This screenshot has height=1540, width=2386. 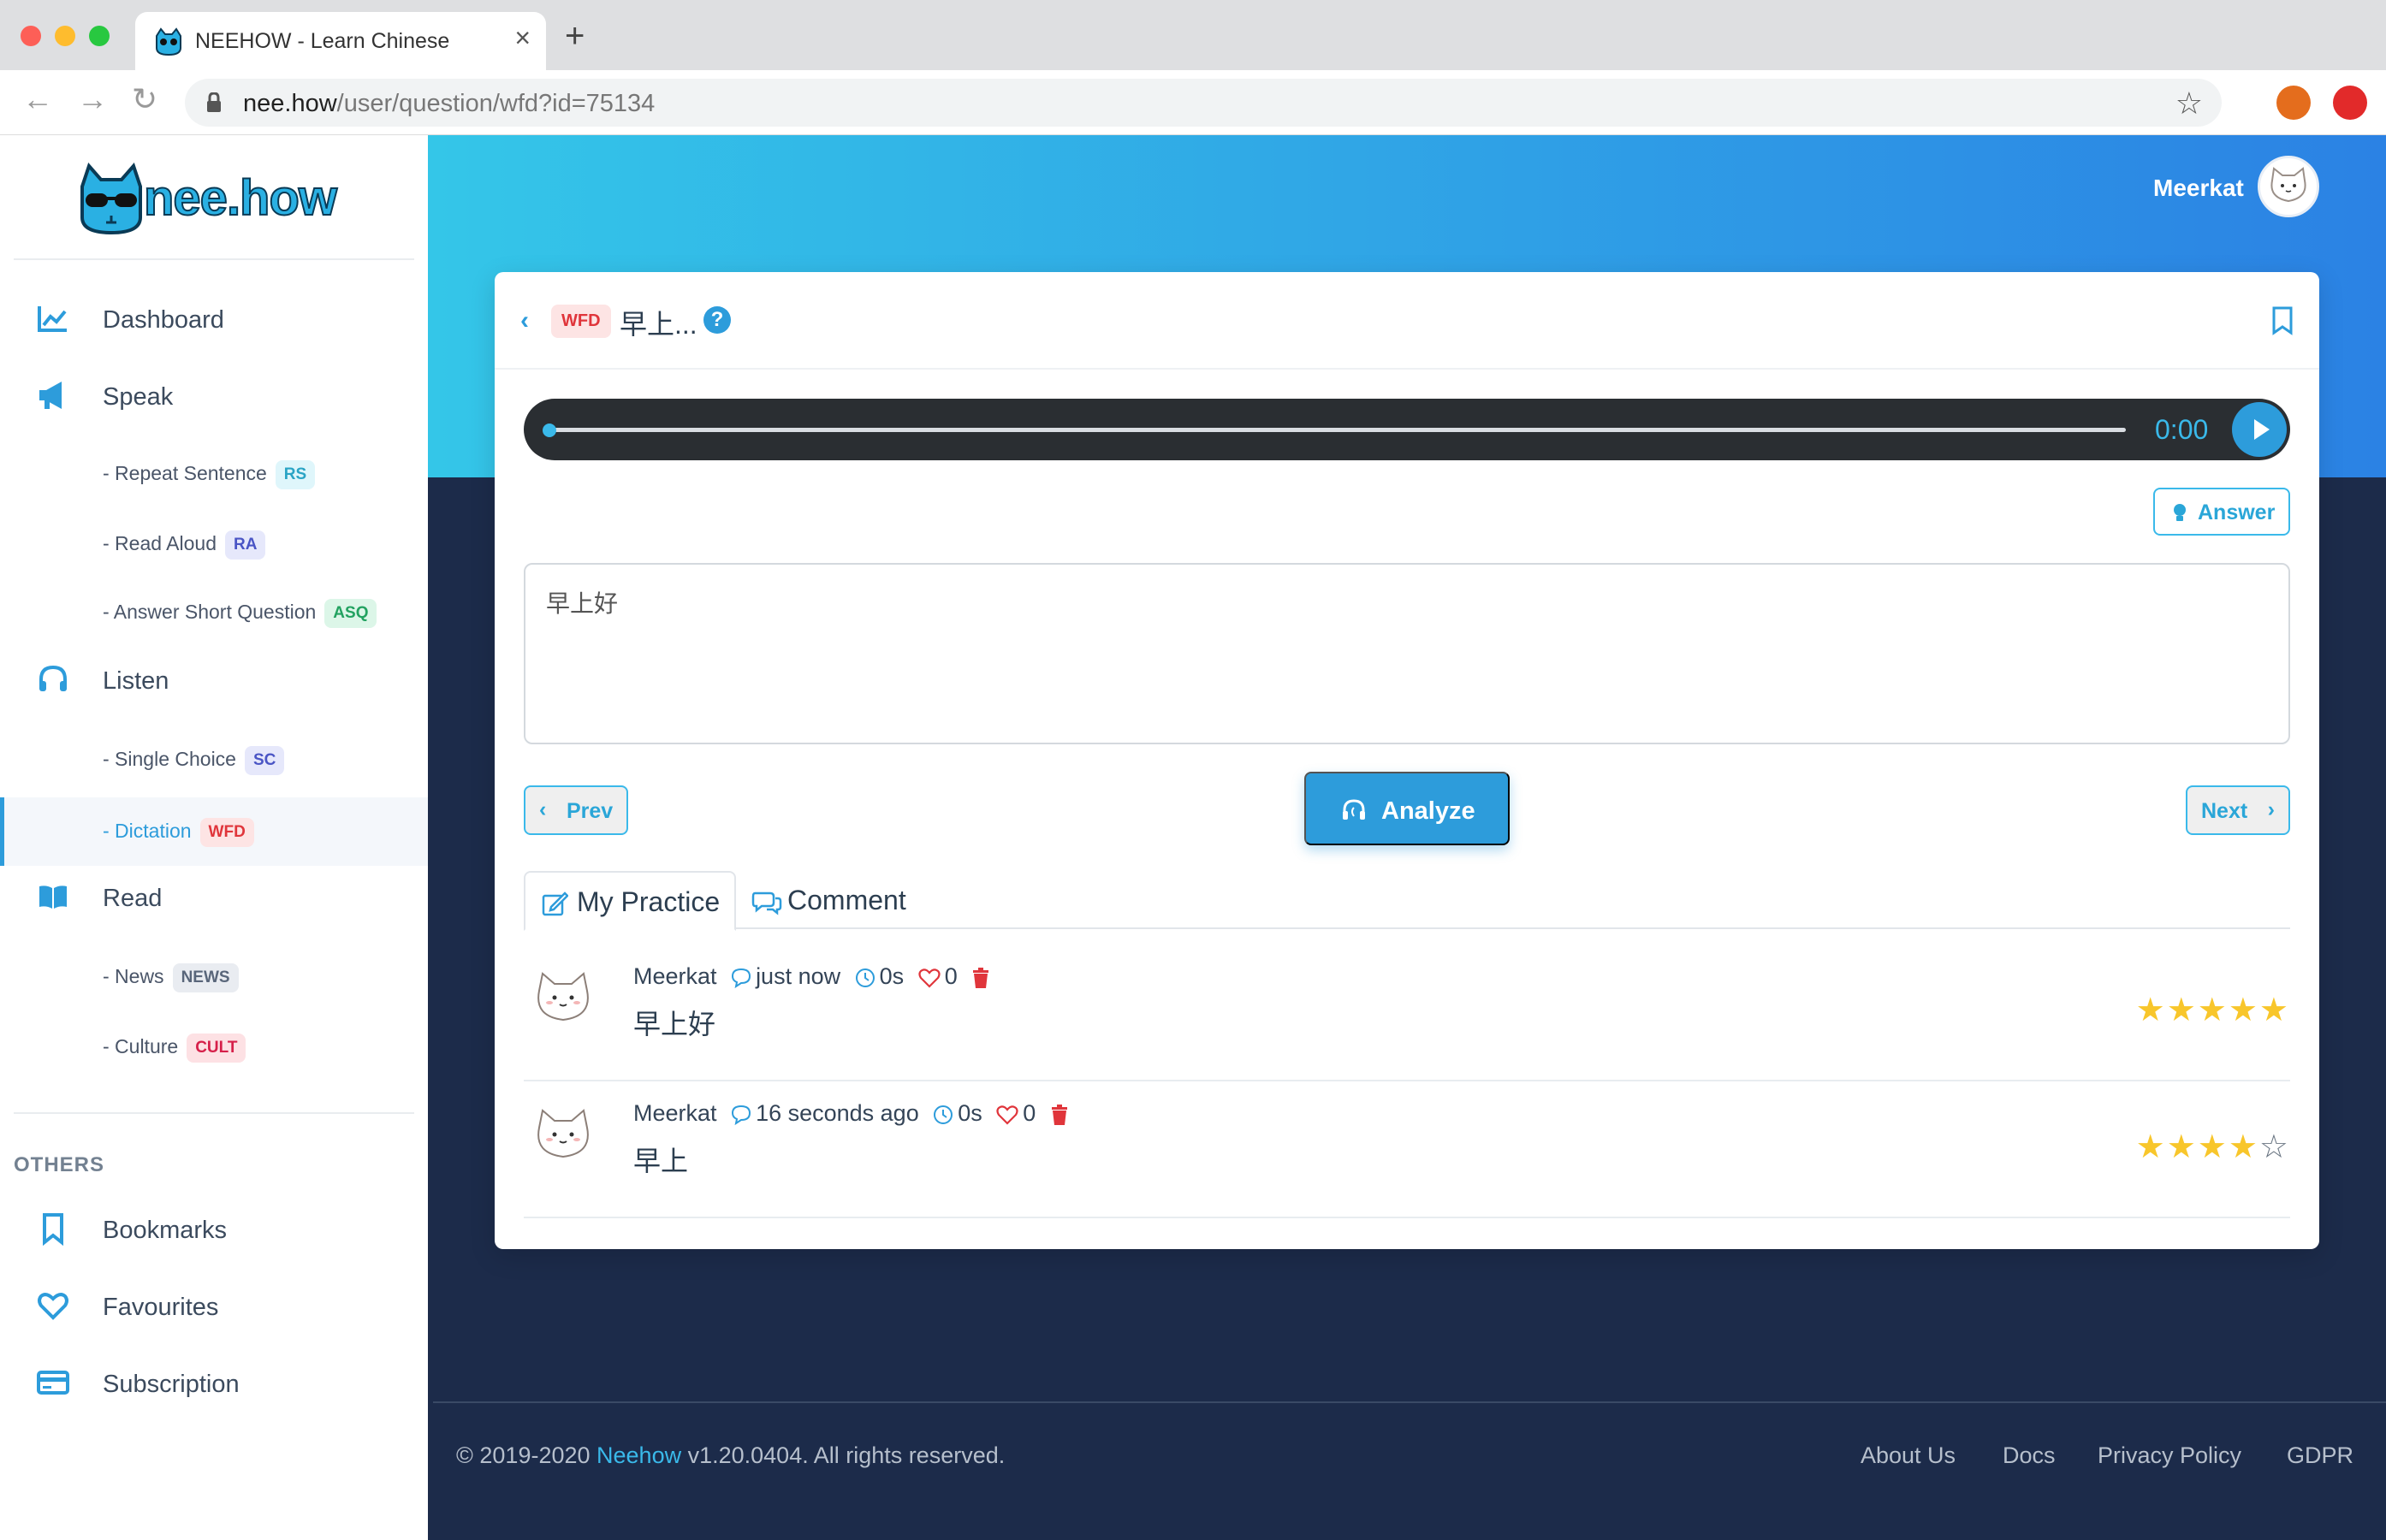 What do you see at coordinates (52, 319) in the screenshot?
I see `chart-line-icon` at bounding box center [52, 319].